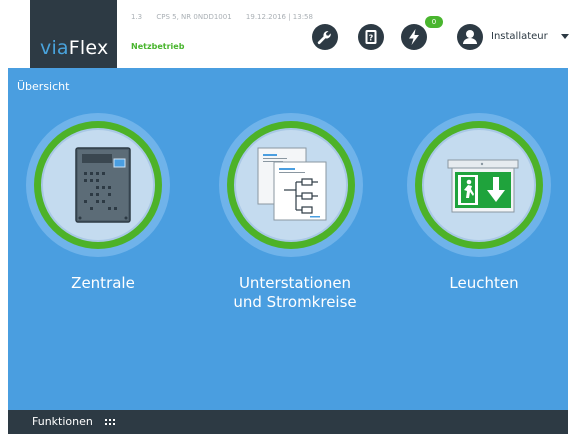 The width and height of the screenshot is (576, 434). What do you see at coordinates (484, 283) in the screenshot?
I see `tile-label-line: Leuchten` at bounding box center [484, 283].